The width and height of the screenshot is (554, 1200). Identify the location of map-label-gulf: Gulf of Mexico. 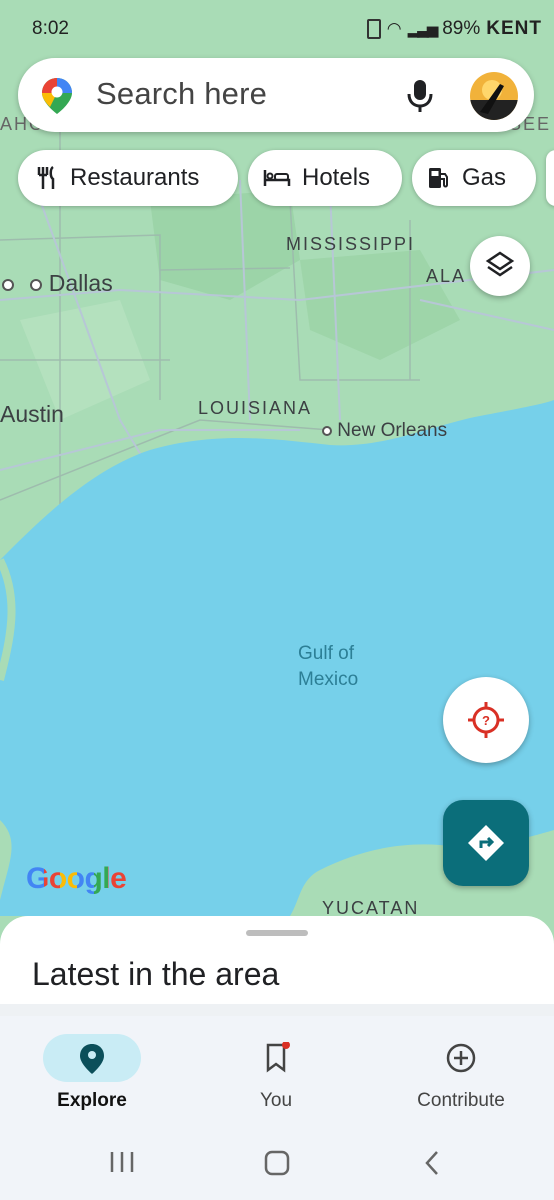
(328, 667).